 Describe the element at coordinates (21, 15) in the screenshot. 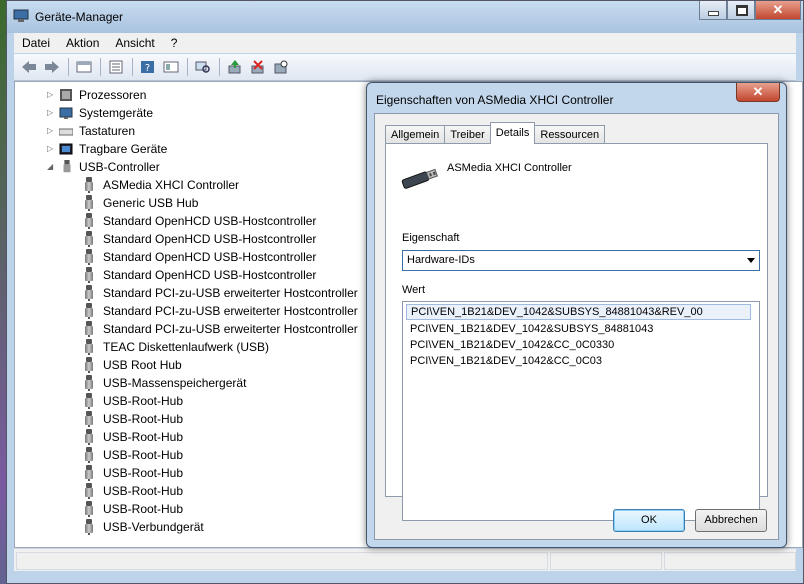

I see `device-manager-icon` at that location.